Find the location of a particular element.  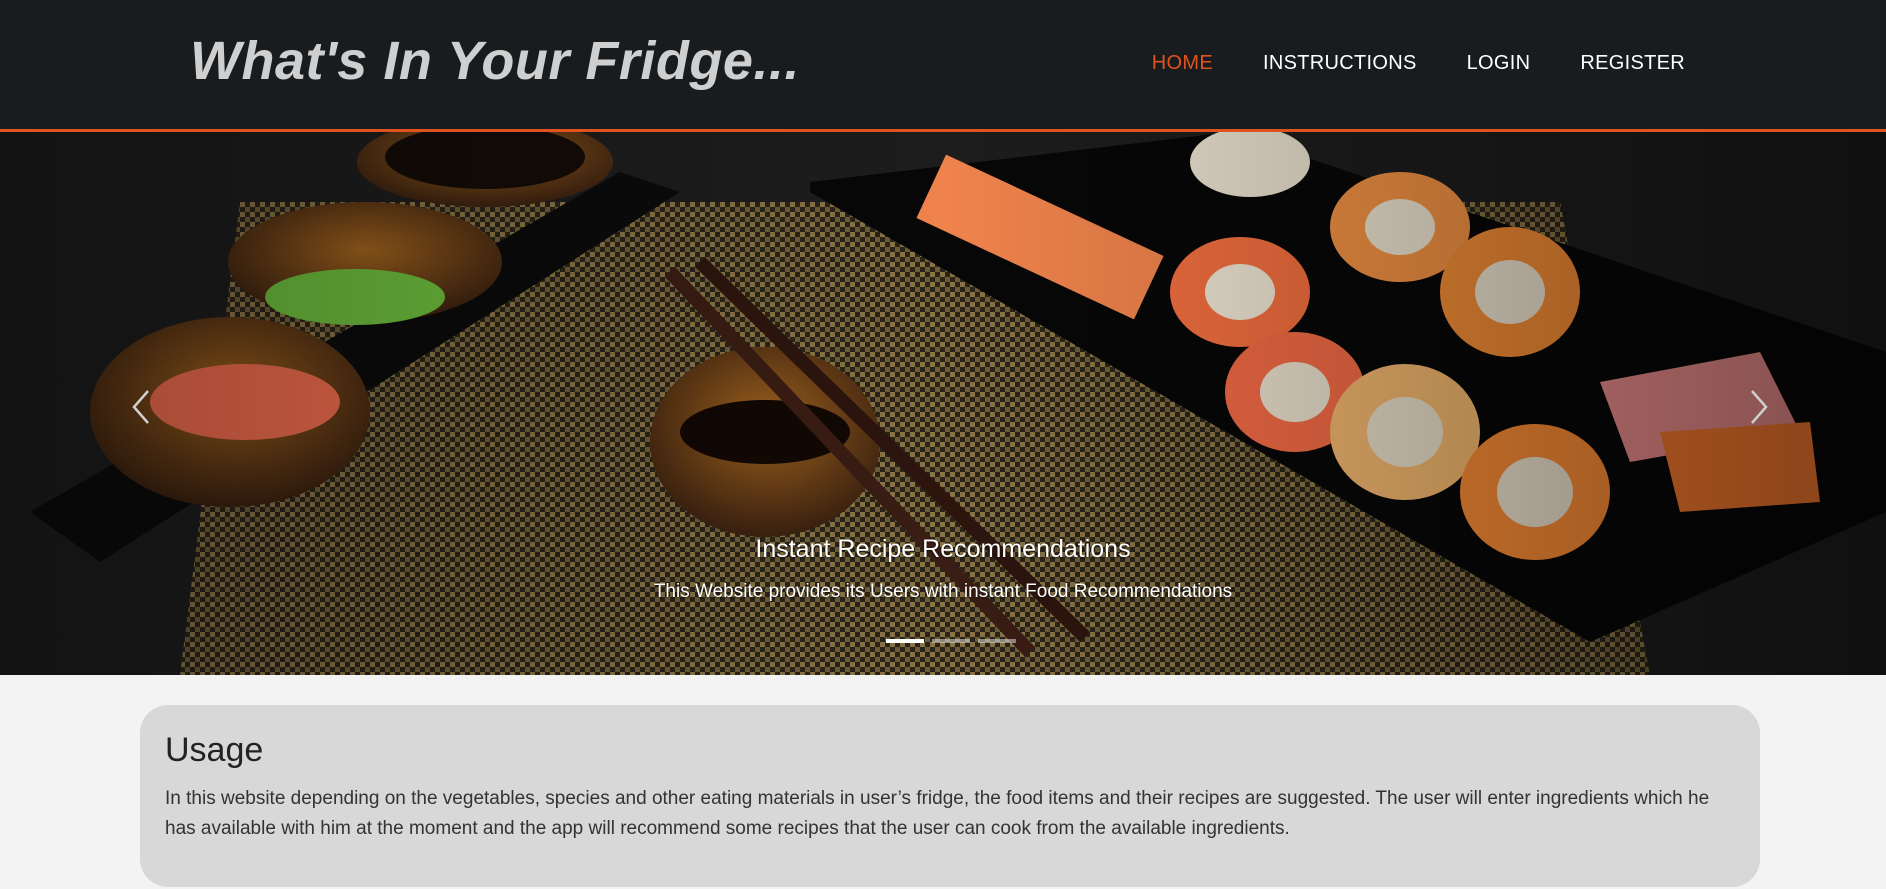

chevron-left-icon is located at coordinates (140, 407).